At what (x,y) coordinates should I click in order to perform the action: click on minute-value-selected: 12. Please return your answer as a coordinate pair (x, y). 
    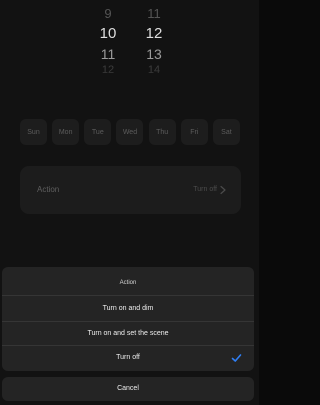
    Looking at the image, I should click on (154, 33).